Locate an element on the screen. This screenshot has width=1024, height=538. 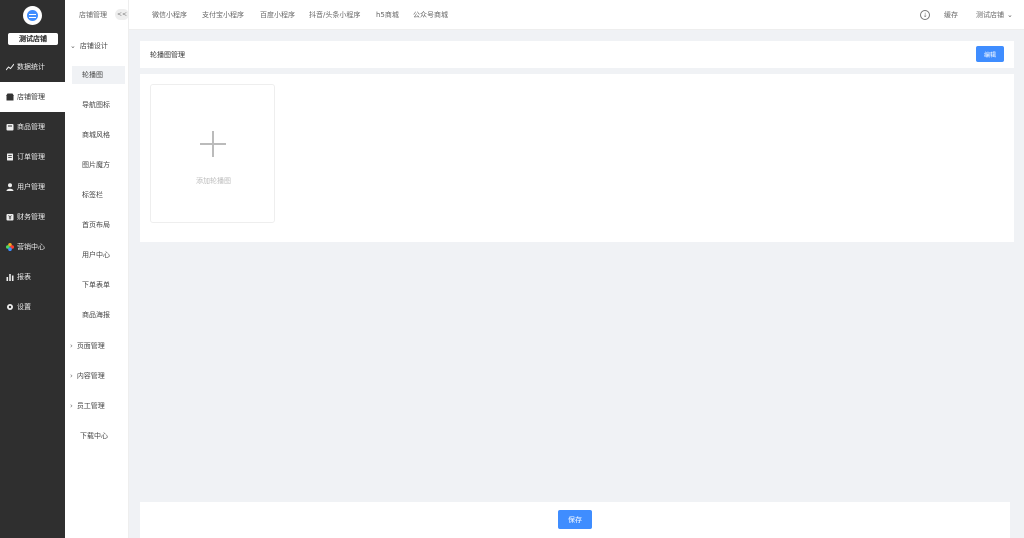
shop-icon is located at coordinates (10, 97).